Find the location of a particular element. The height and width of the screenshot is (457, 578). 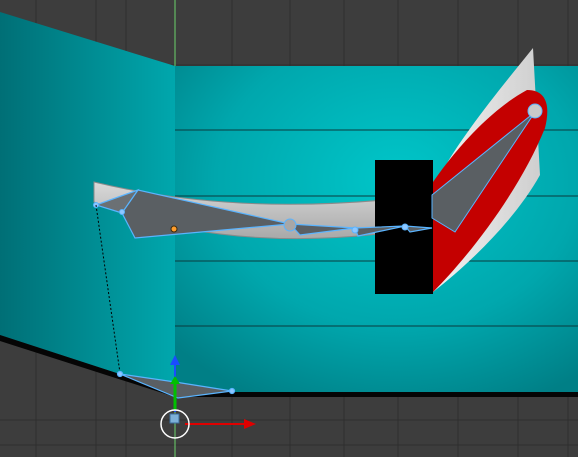

fan-bone-head-joint is located at coordinates (535, 111).